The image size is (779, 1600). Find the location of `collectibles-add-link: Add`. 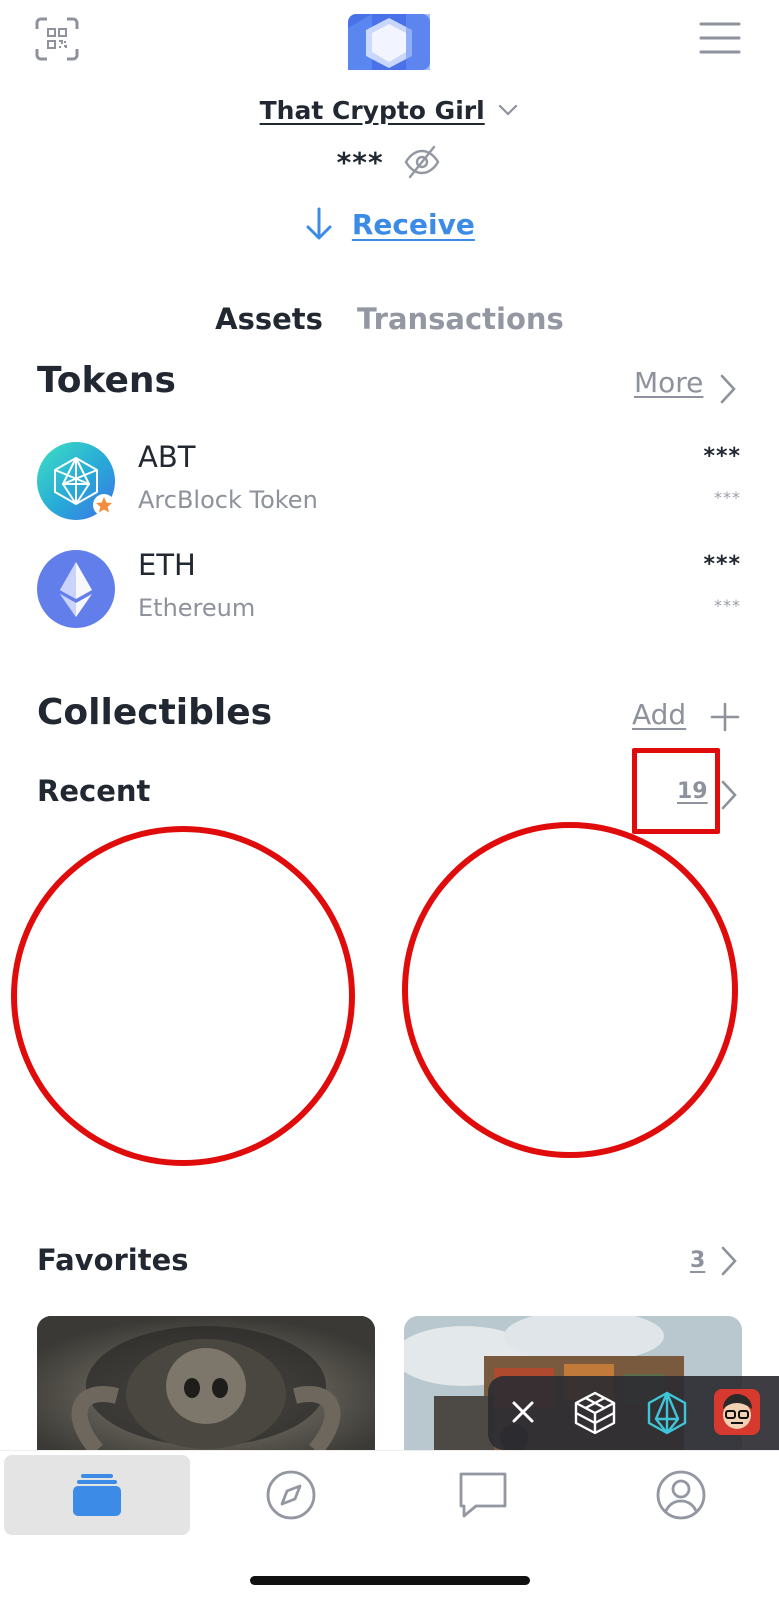

collectibles-add-link: Add is located at coordinates (659, 714).